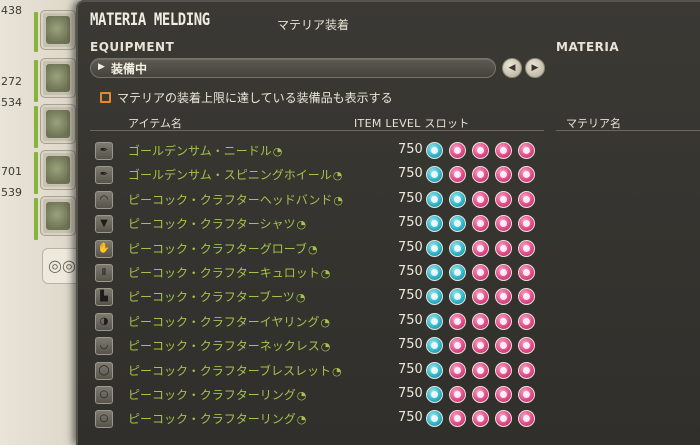 The height and width of the screenshot is (445, 700). Describe the element at coordinates (512, 68) in the screenshot. I see `previous-button: ◀` at that location.